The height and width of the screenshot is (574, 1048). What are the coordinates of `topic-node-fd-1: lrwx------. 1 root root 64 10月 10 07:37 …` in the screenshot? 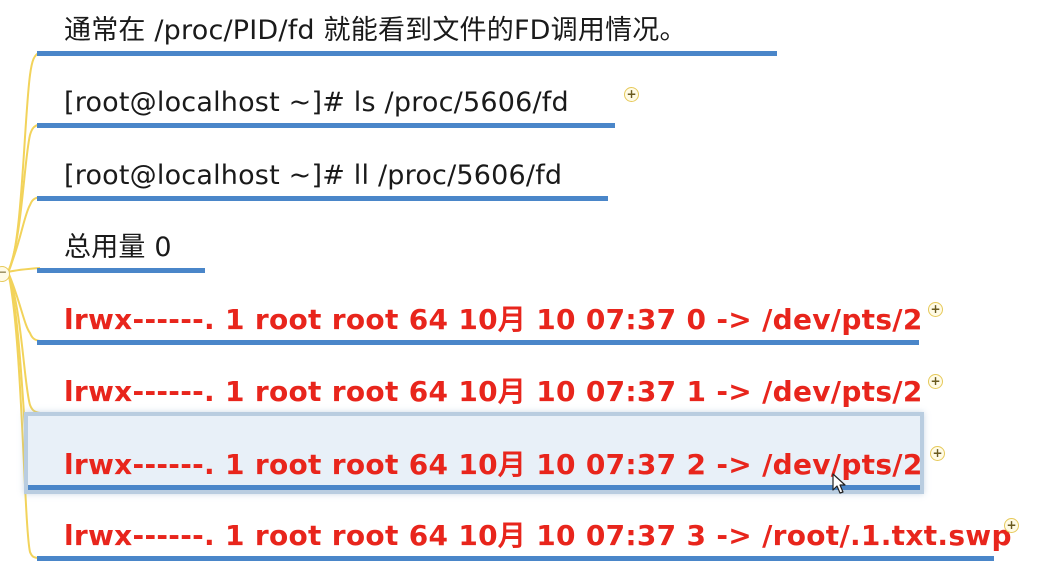 It's located at (479, 396).